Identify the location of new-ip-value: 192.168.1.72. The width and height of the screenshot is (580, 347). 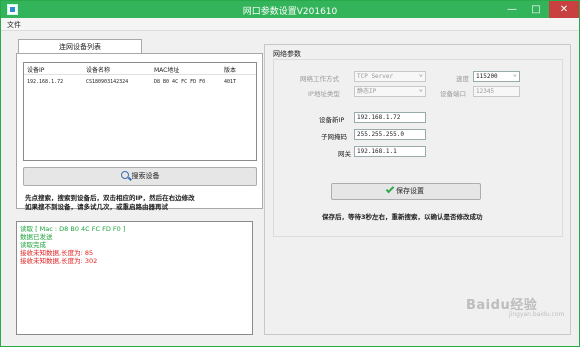
(379, 117).